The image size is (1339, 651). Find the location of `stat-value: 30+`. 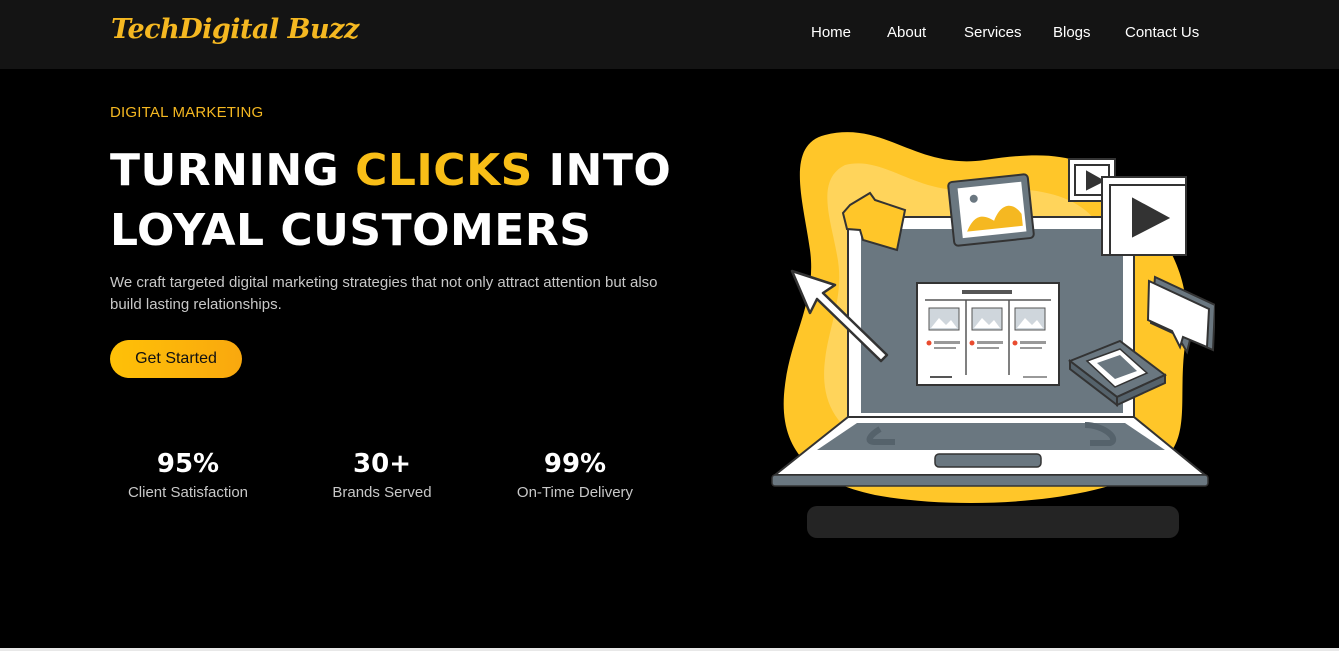

stat-value: 30+ is located at coordinates (382, 464).